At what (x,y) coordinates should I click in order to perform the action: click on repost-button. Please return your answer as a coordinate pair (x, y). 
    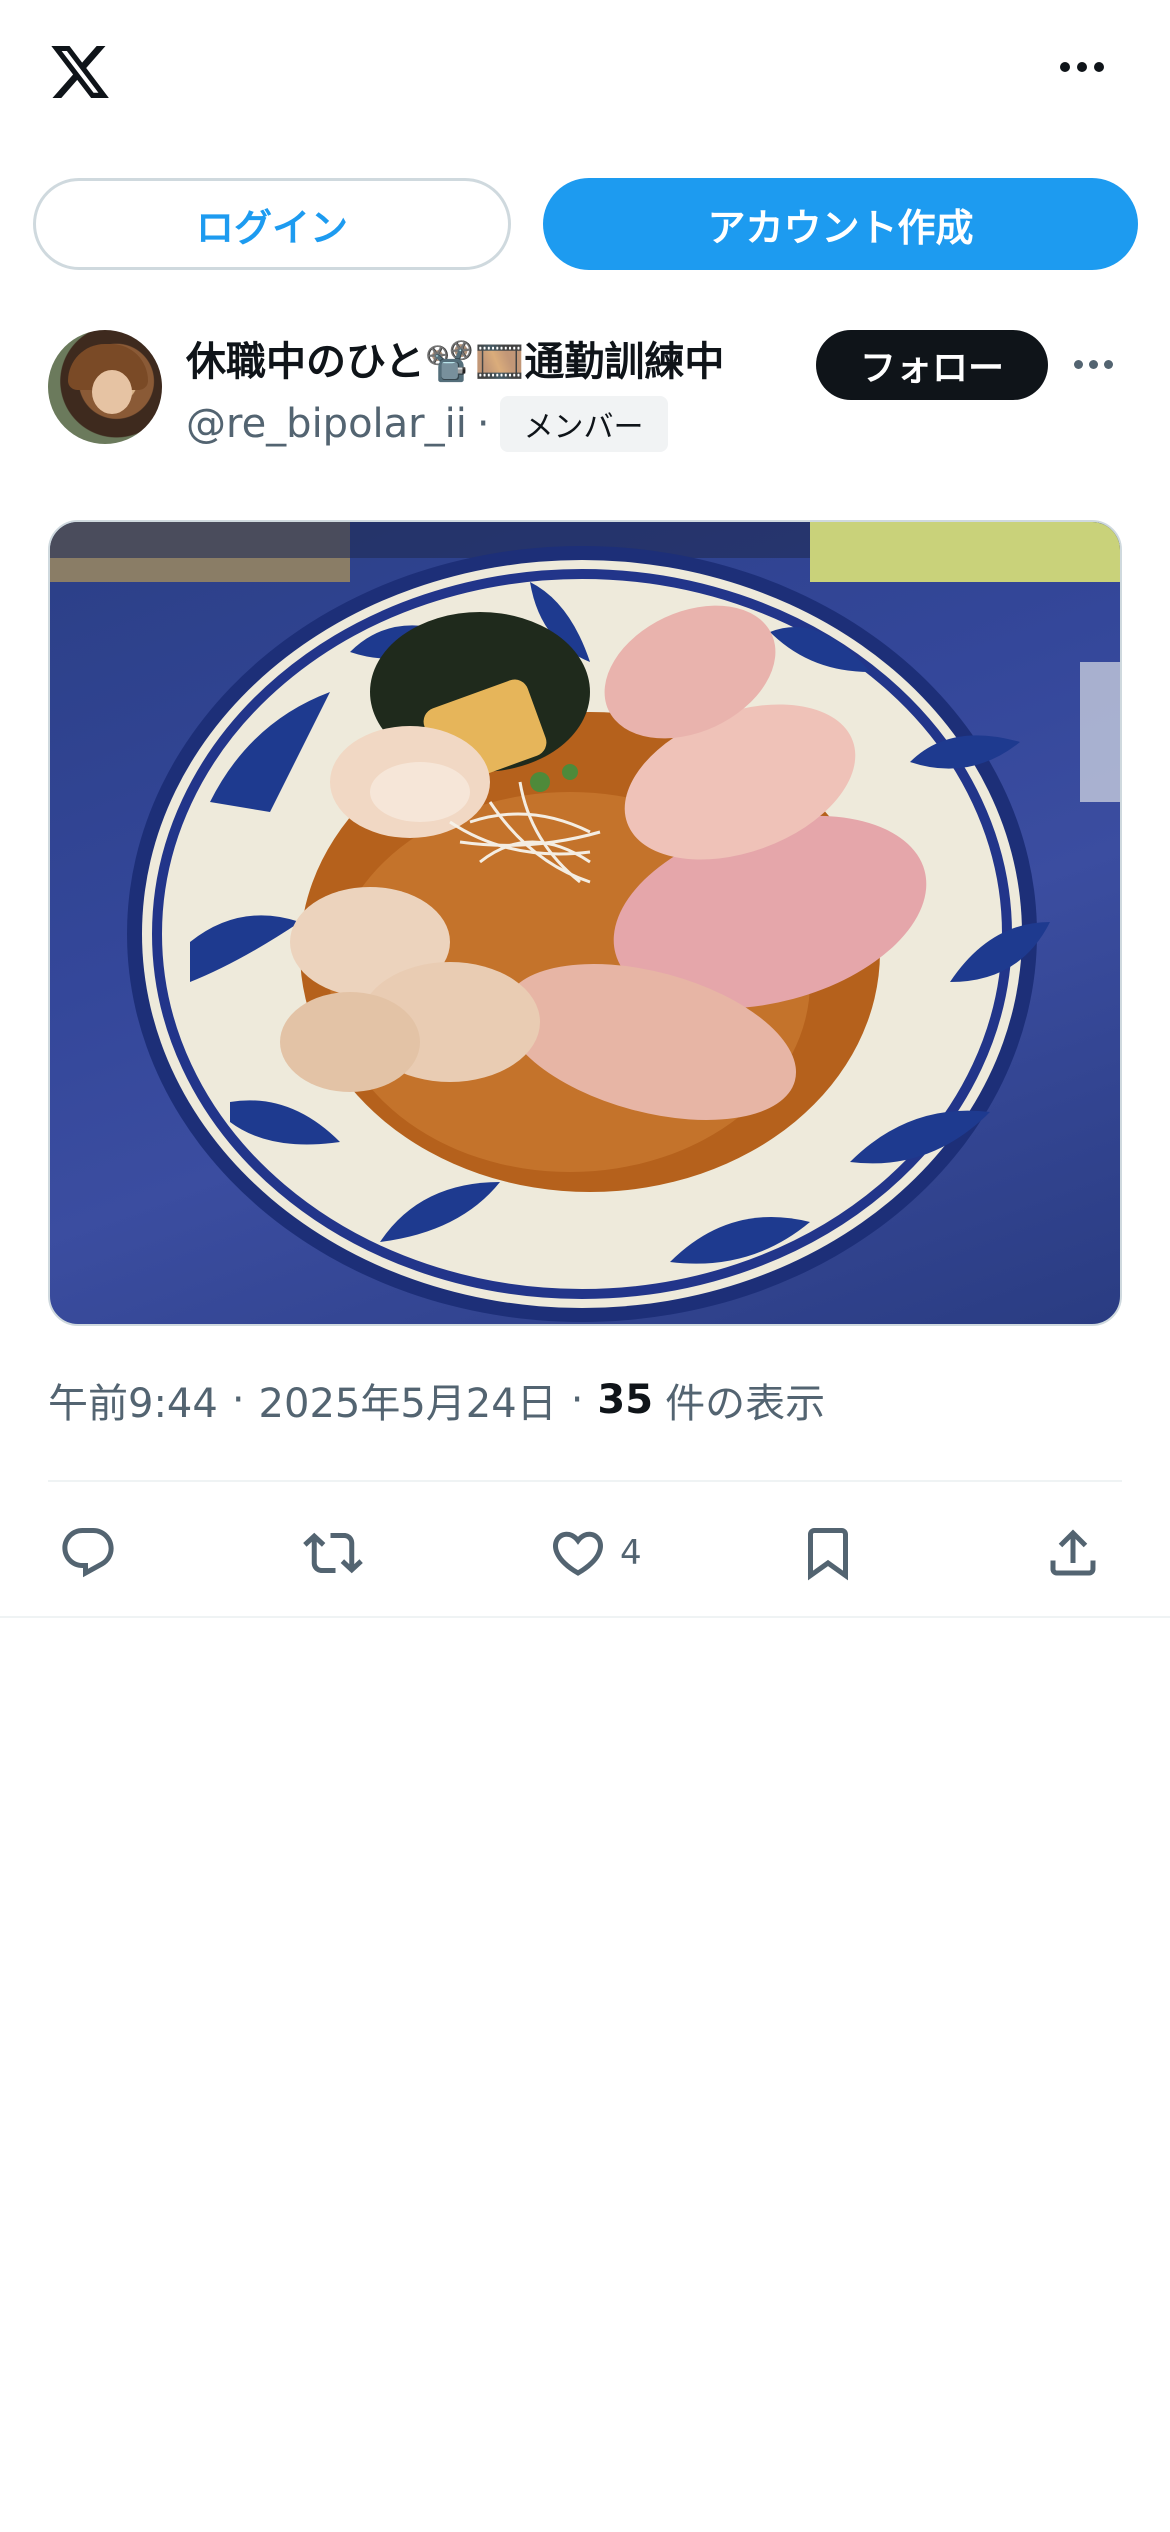
    Looking at the image, I should click on (333, 1553).